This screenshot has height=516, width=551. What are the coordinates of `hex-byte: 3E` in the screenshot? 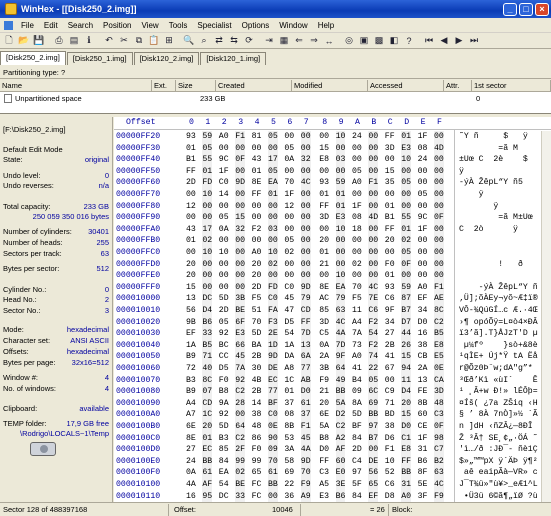 It's located at (340, 485).